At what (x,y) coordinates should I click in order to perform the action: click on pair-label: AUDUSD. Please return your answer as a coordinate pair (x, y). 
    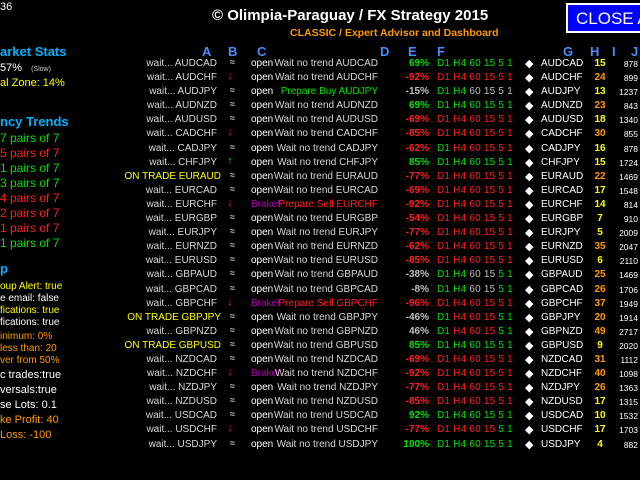
    Looking at the image, I should click on (562, 119).